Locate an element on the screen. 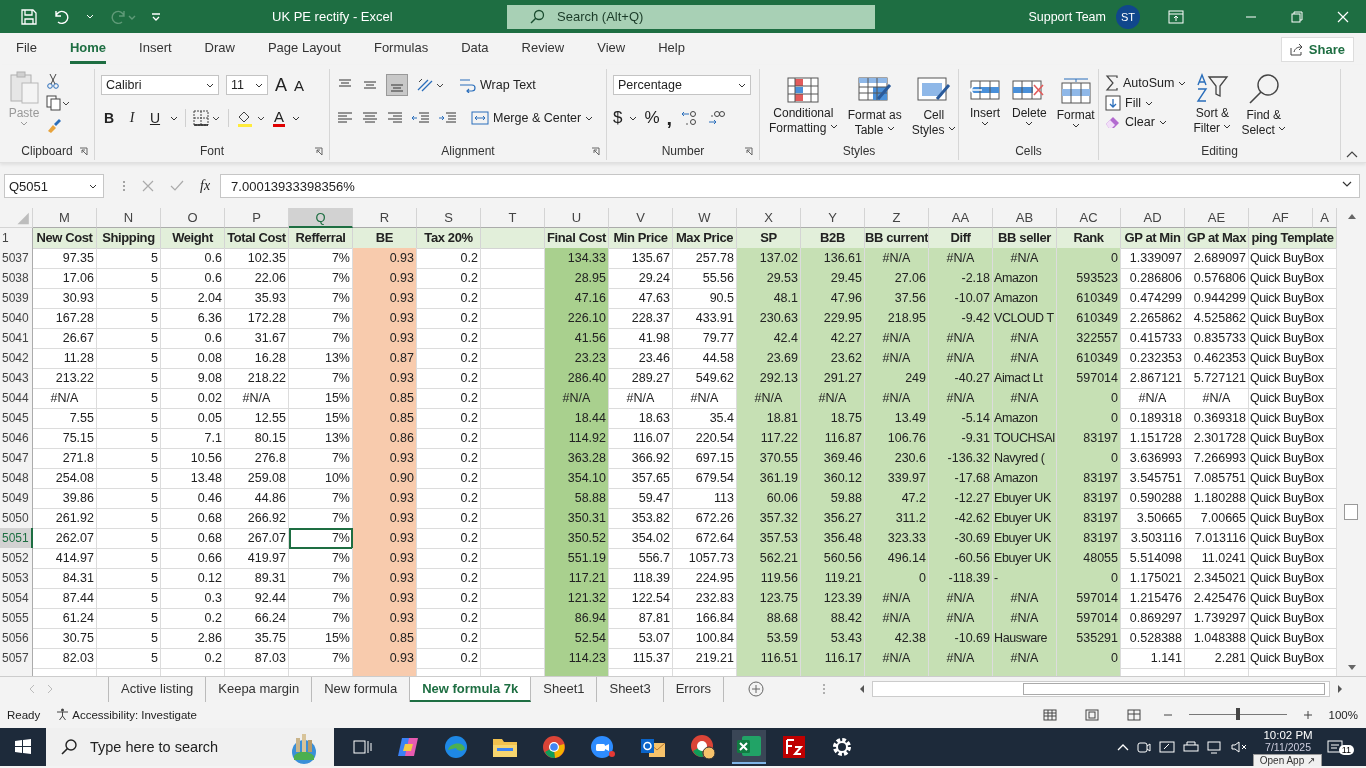 The height and width of the screenshot is (768, 1366). row-header: 5039 is located at coordinates (16, 298).